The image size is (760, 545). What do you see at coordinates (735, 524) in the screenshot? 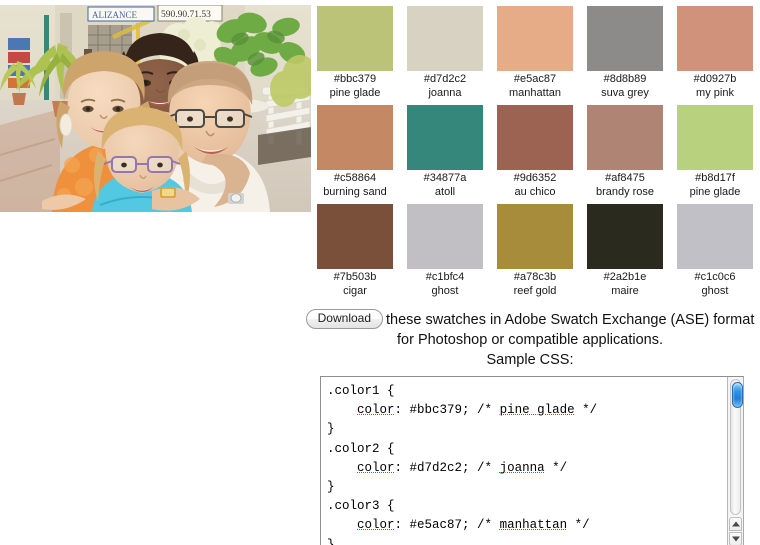
I see `scroll-up-arrow-icon` at bounding box center [735, 524].